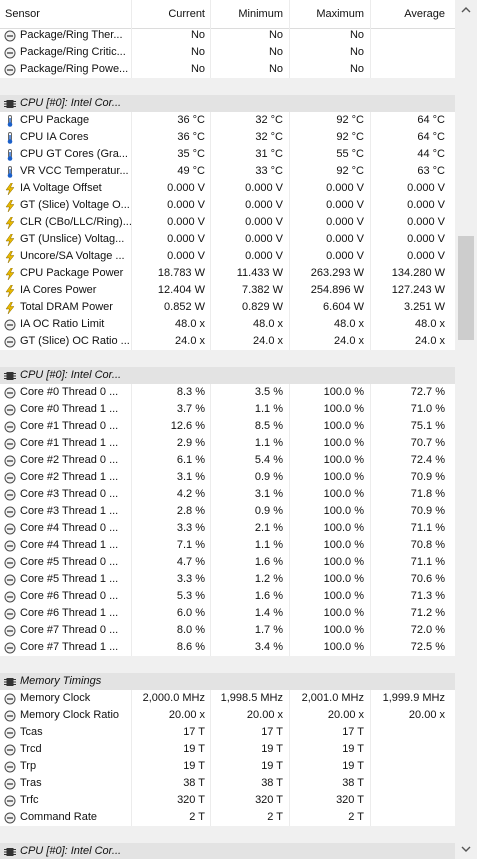  What do you see at coordinates (227, 766) in the screenshot?
I see `sensor-row: Trp 19 T 19 T 19 T` at bounding box center [227, 766].